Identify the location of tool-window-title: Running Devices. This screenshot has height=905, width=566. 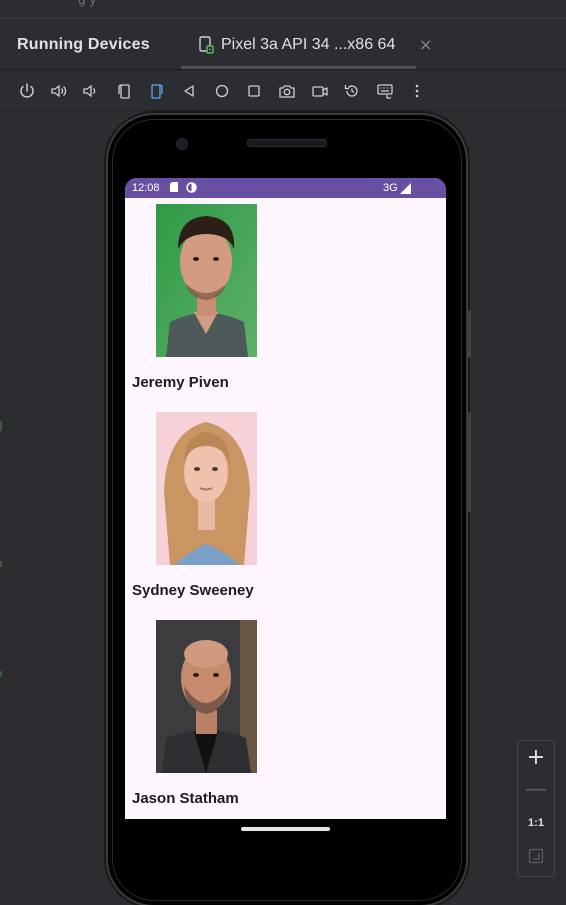
(83, 44).